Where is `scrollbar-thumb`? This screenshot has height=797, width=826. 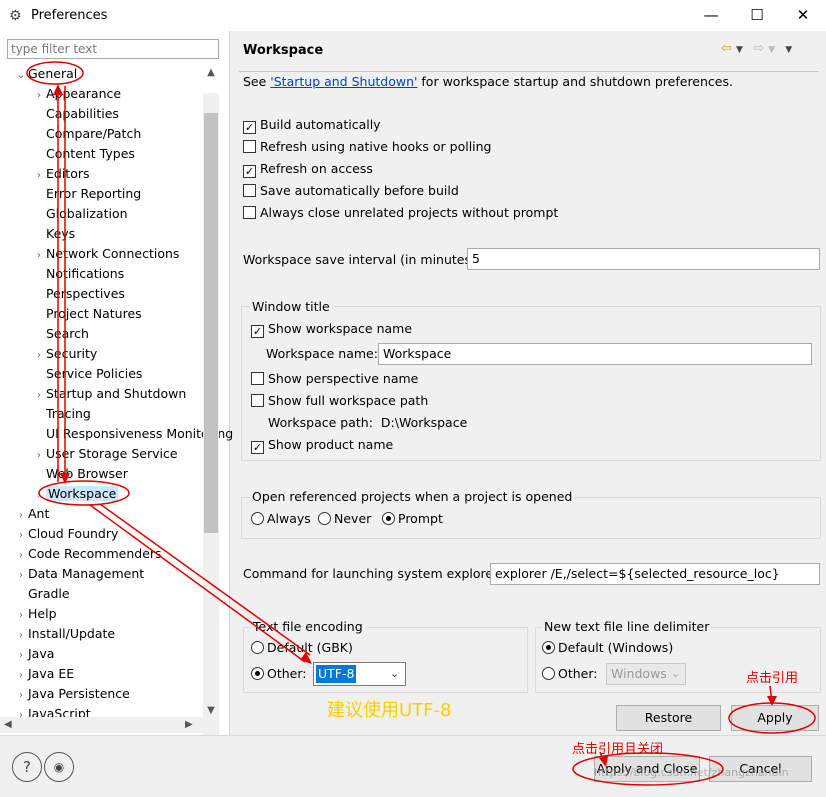
scrollbar-thumb is located at coordinates (211, 323).